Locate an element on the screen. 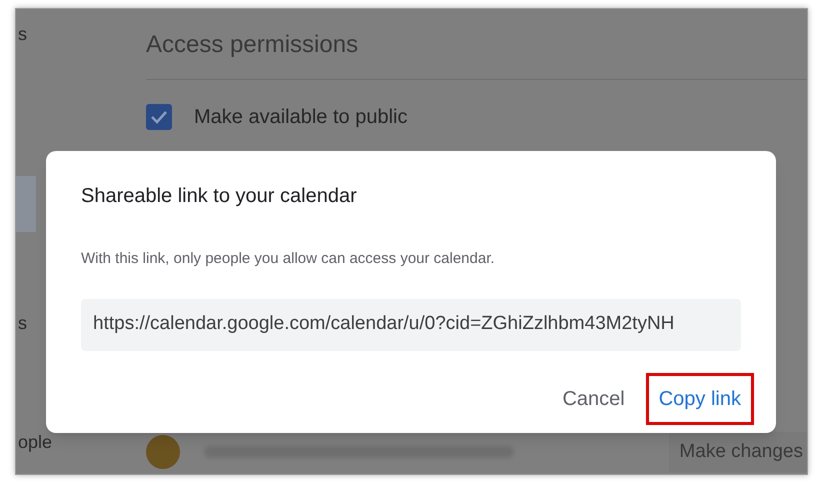 The width and height of the screenshot is (823, 491). dialog-description: With this link, only people you allow can access your calendar. is located at coordinates (288, 259).